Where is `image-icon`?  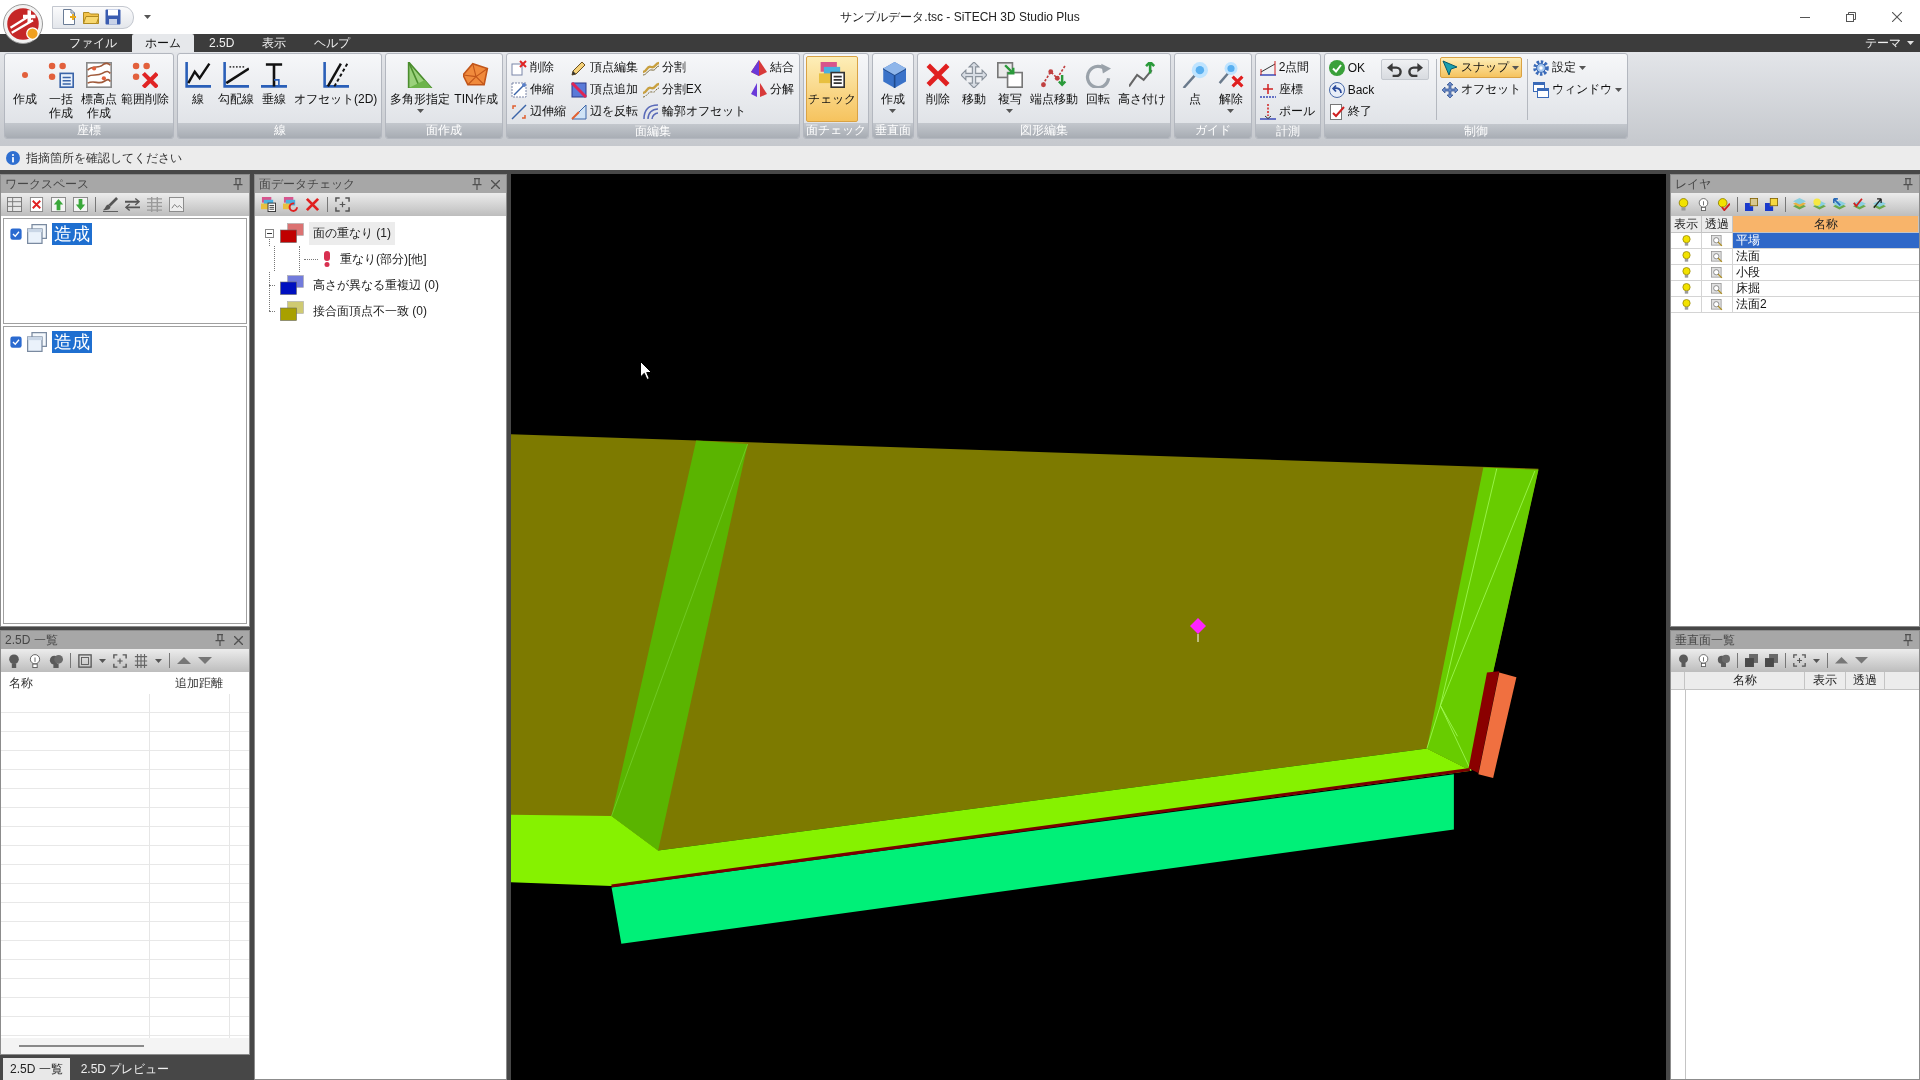 image-icon is located at coordinates (176, 204).